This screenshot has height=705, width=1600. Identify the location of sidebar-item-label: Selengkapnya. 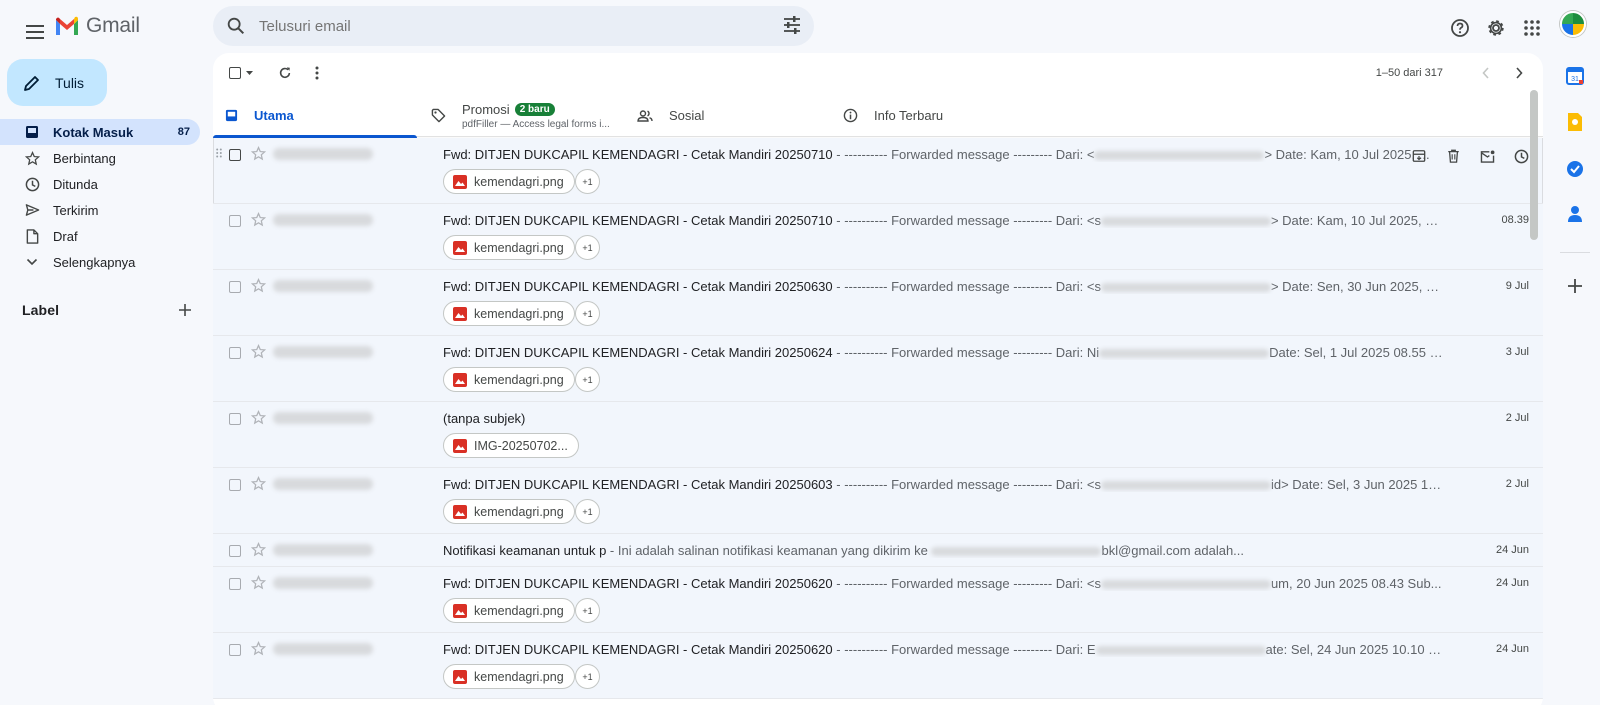
(94, 262).